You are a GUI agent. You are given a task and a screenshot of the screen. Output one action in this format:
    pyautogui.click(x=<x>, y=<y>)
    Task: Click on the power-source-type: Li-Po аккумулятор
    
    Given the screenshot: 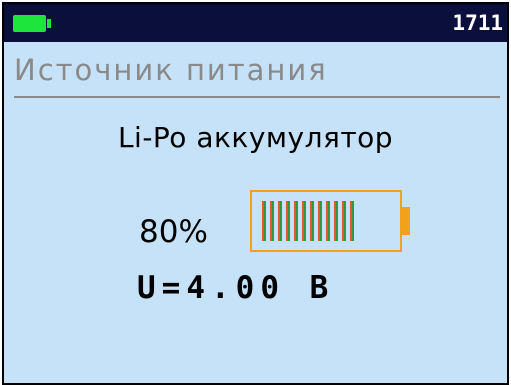 What is the action you would take?
    pyautogui.click(x=255, y=137)
    